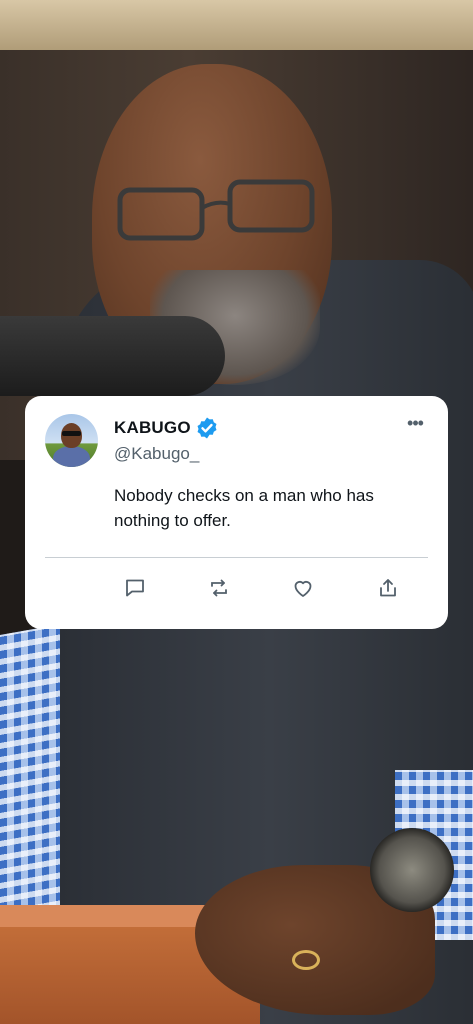  Describe the element at coordinates (207, 428) in the screenshot. I see `verified-badge-icon` at that location.